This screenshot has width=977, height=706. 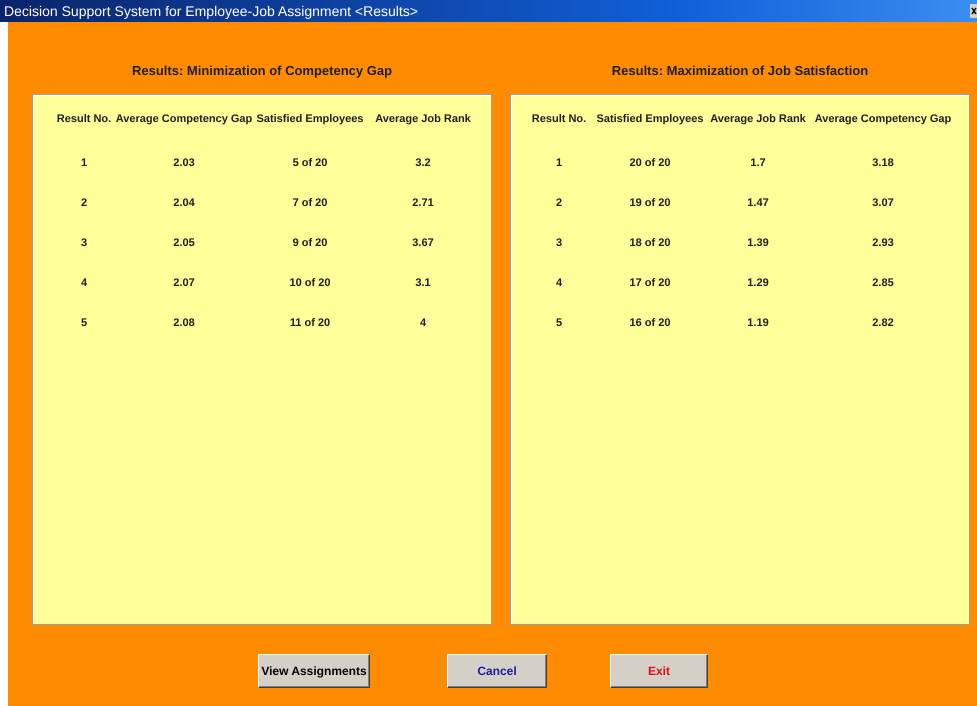 What do you see at coordinates (883, 203) in the screenshot?
I see `table-cell: 3.07` at bounding box center [883, 203].